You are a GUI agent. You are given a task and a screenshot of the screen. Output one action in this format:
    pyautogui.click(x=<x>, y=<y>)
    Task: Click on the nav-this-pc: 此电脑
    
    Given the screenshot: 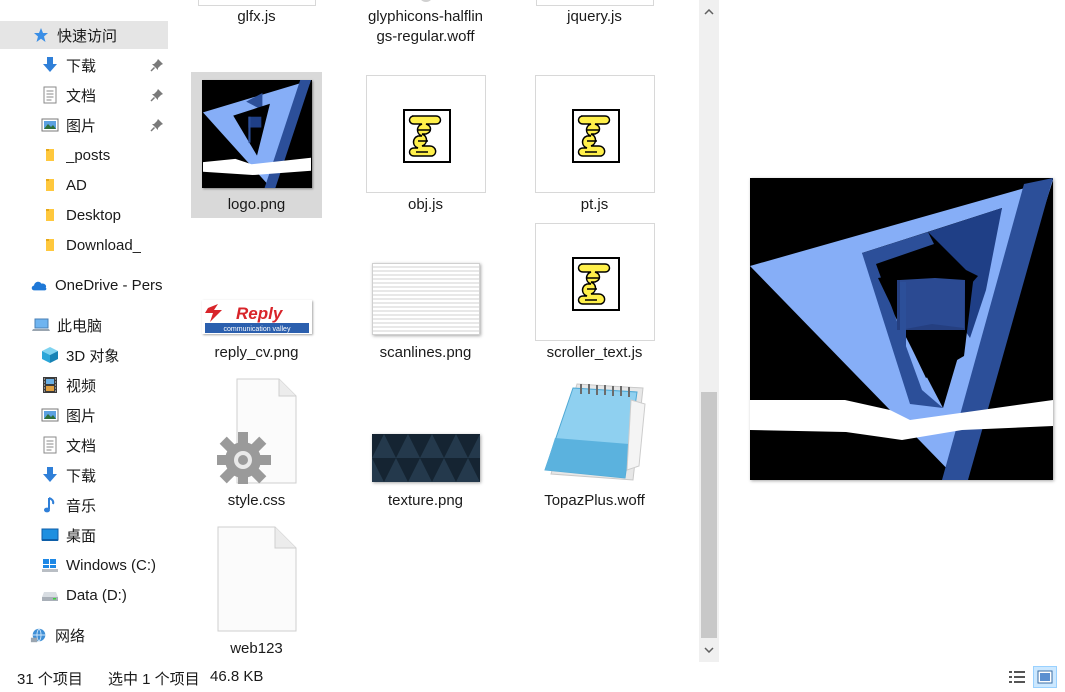 What is the action you would take?
    pyautogui.click(x=84, y=325)
    